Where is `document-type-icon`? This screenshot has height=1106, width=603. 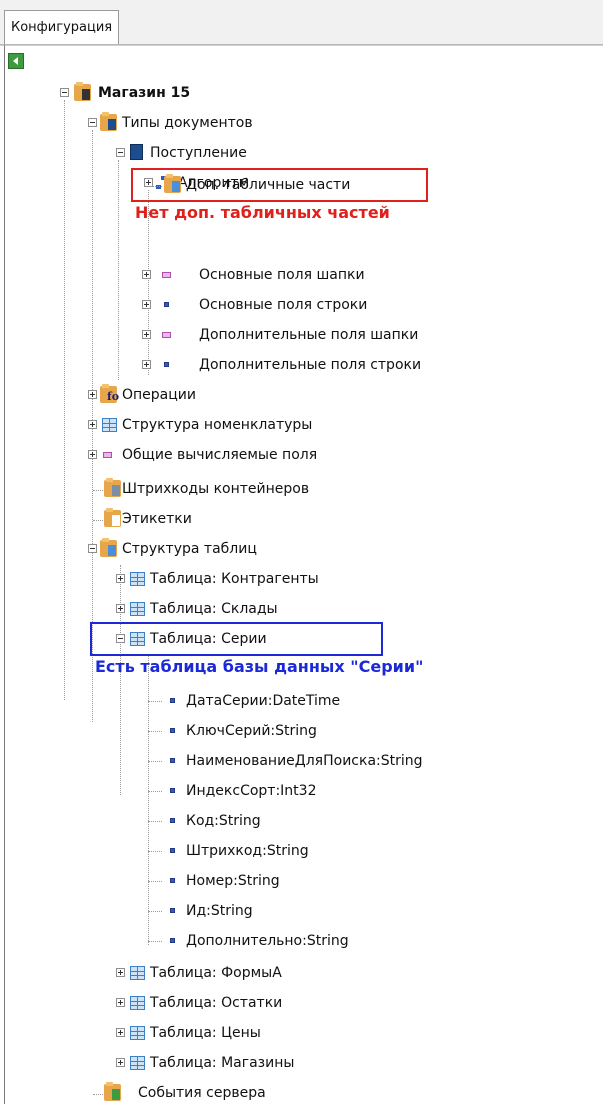 document-type-icon is located at coordinates (136, 152).